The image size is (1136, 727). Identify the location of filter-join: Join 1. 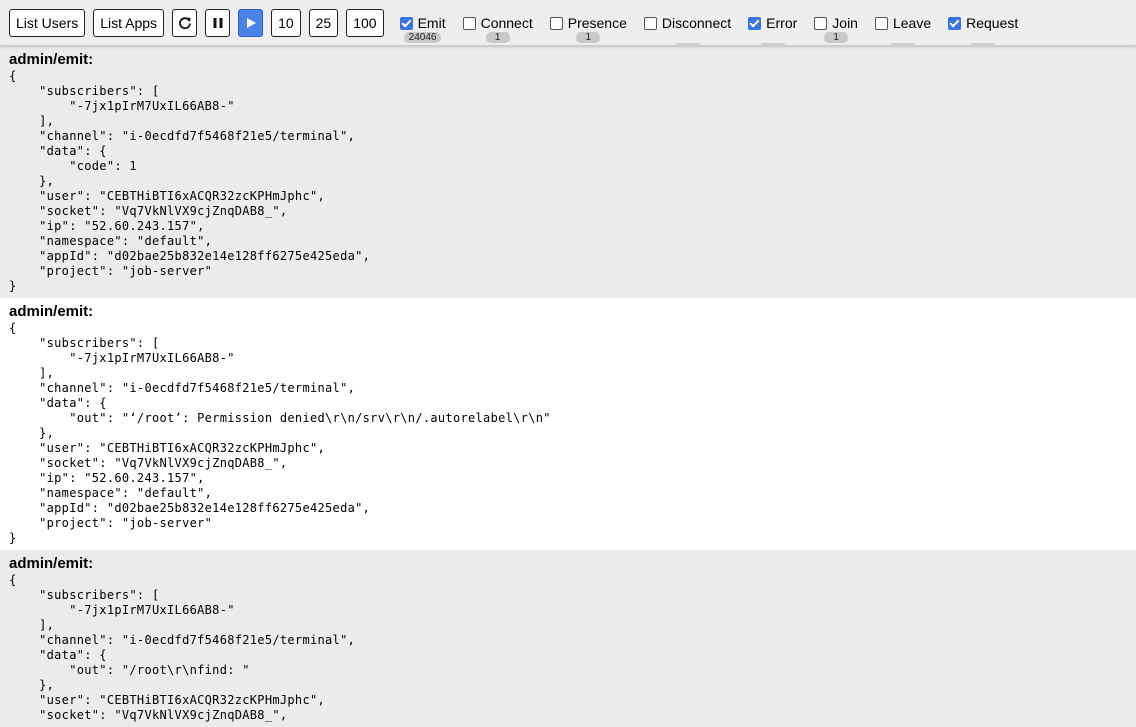
(836, 26).